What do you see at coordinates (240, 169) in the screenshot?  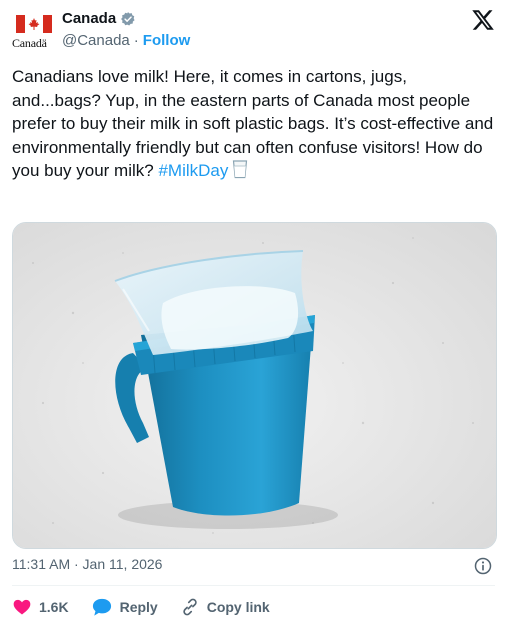 I see `cup-with-milk-icon` at bounding box center [240, 169].